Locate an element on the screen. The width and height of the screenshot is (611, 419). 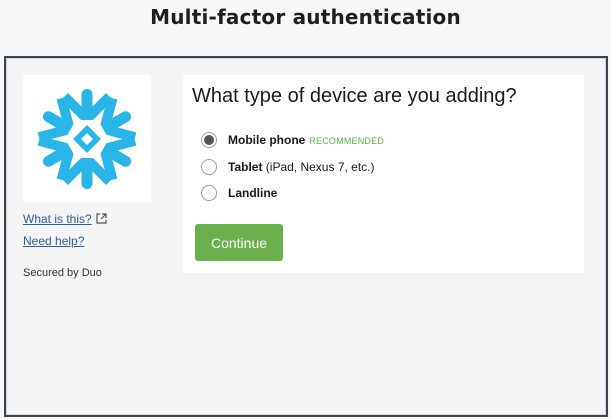
option-mobile-phone: Mobile phone RECOMMENDED is located at coordinates (292, 140).